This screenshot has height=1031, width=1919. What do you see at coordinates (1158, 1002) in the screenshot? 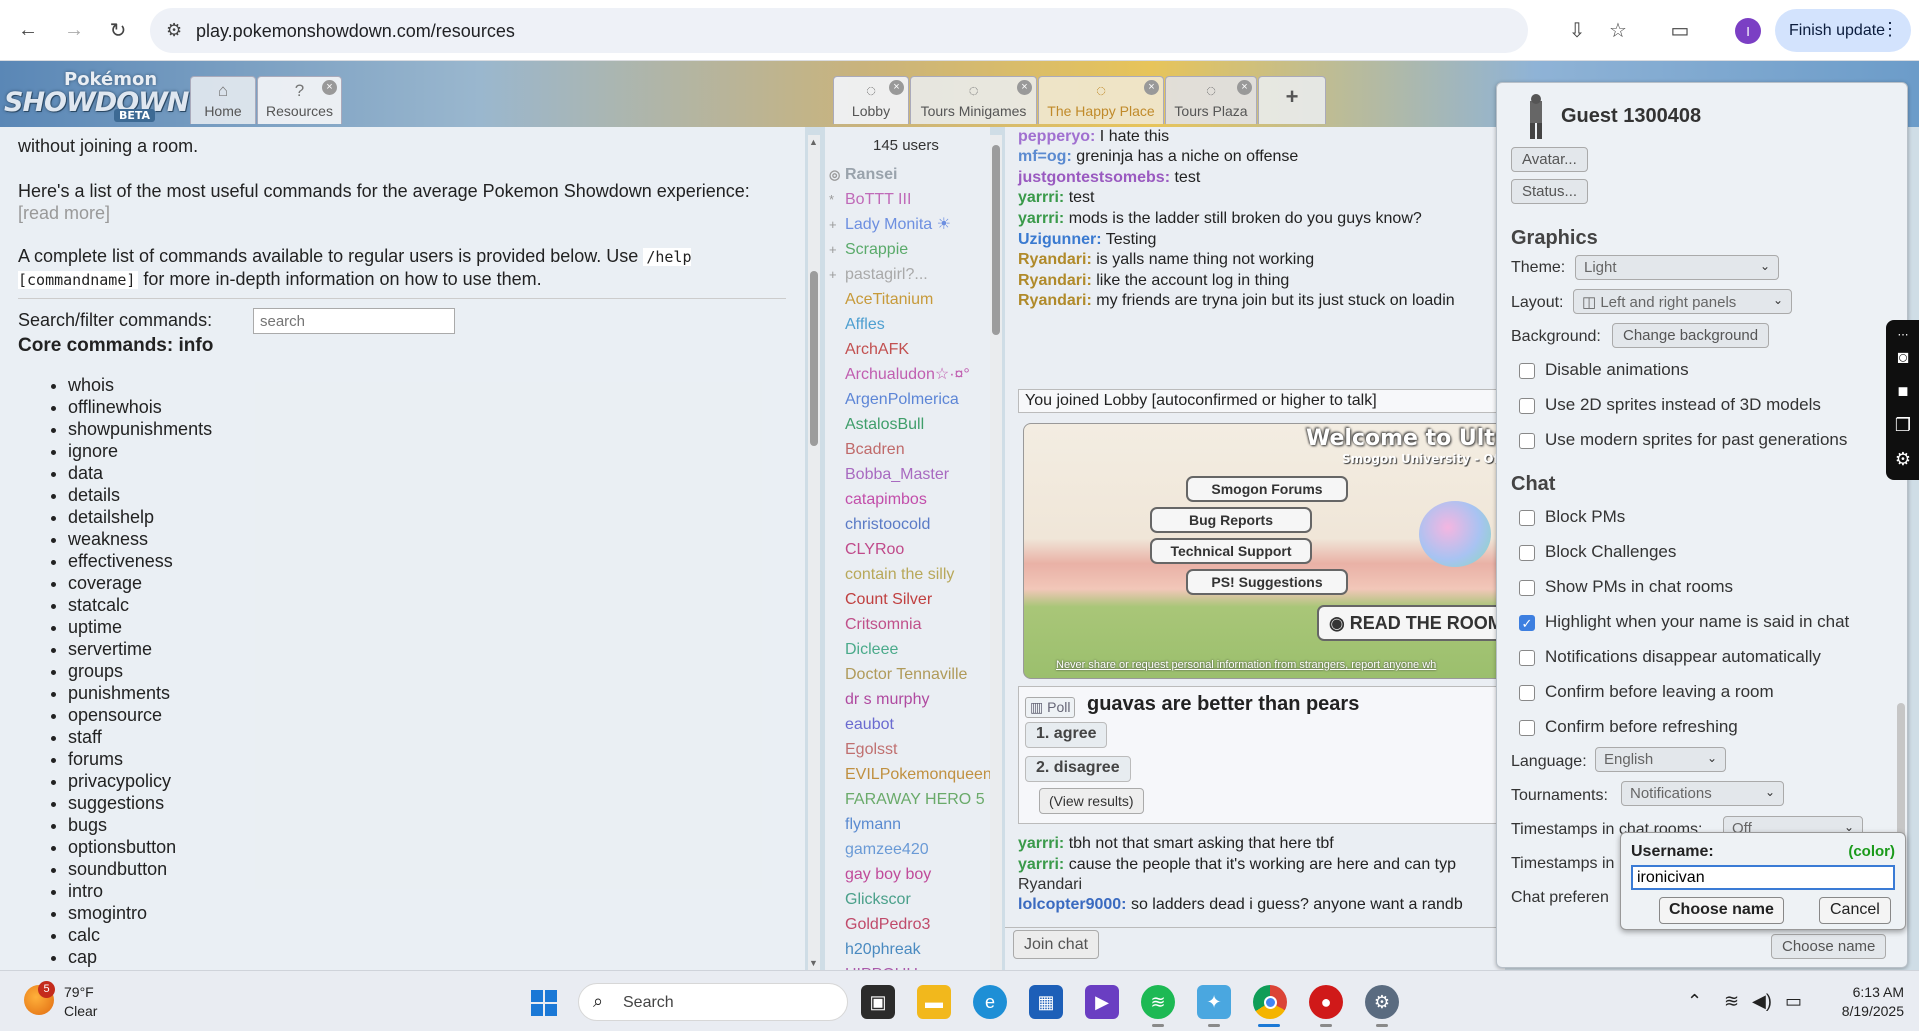
I see `spotify-icon: ≋` at bounding box center [1158, 1002].